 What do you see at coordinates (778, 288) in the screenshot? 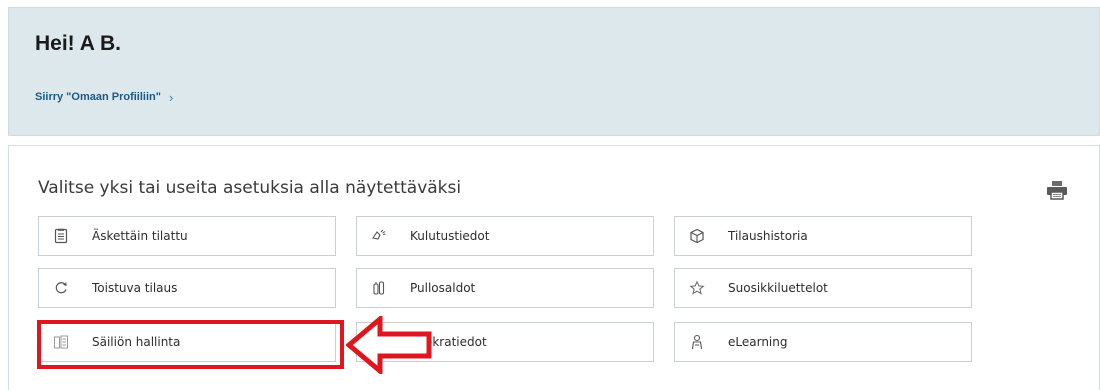
I see `tile-label: Suosikkiluettelot` at bounding box center [778, 288].